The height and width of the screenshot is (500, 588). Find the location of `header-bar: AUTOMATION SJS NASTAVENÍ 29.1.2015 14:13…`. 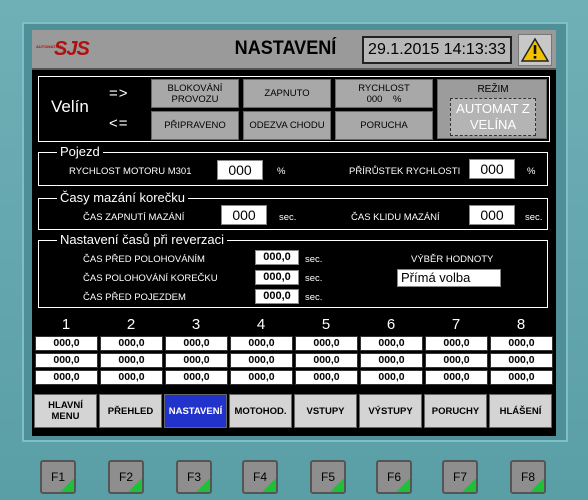

header-bar: AUTOMATION SJS NASTAVENÍ 29.1.2015 14:13… is located at coordinates (294, 50).